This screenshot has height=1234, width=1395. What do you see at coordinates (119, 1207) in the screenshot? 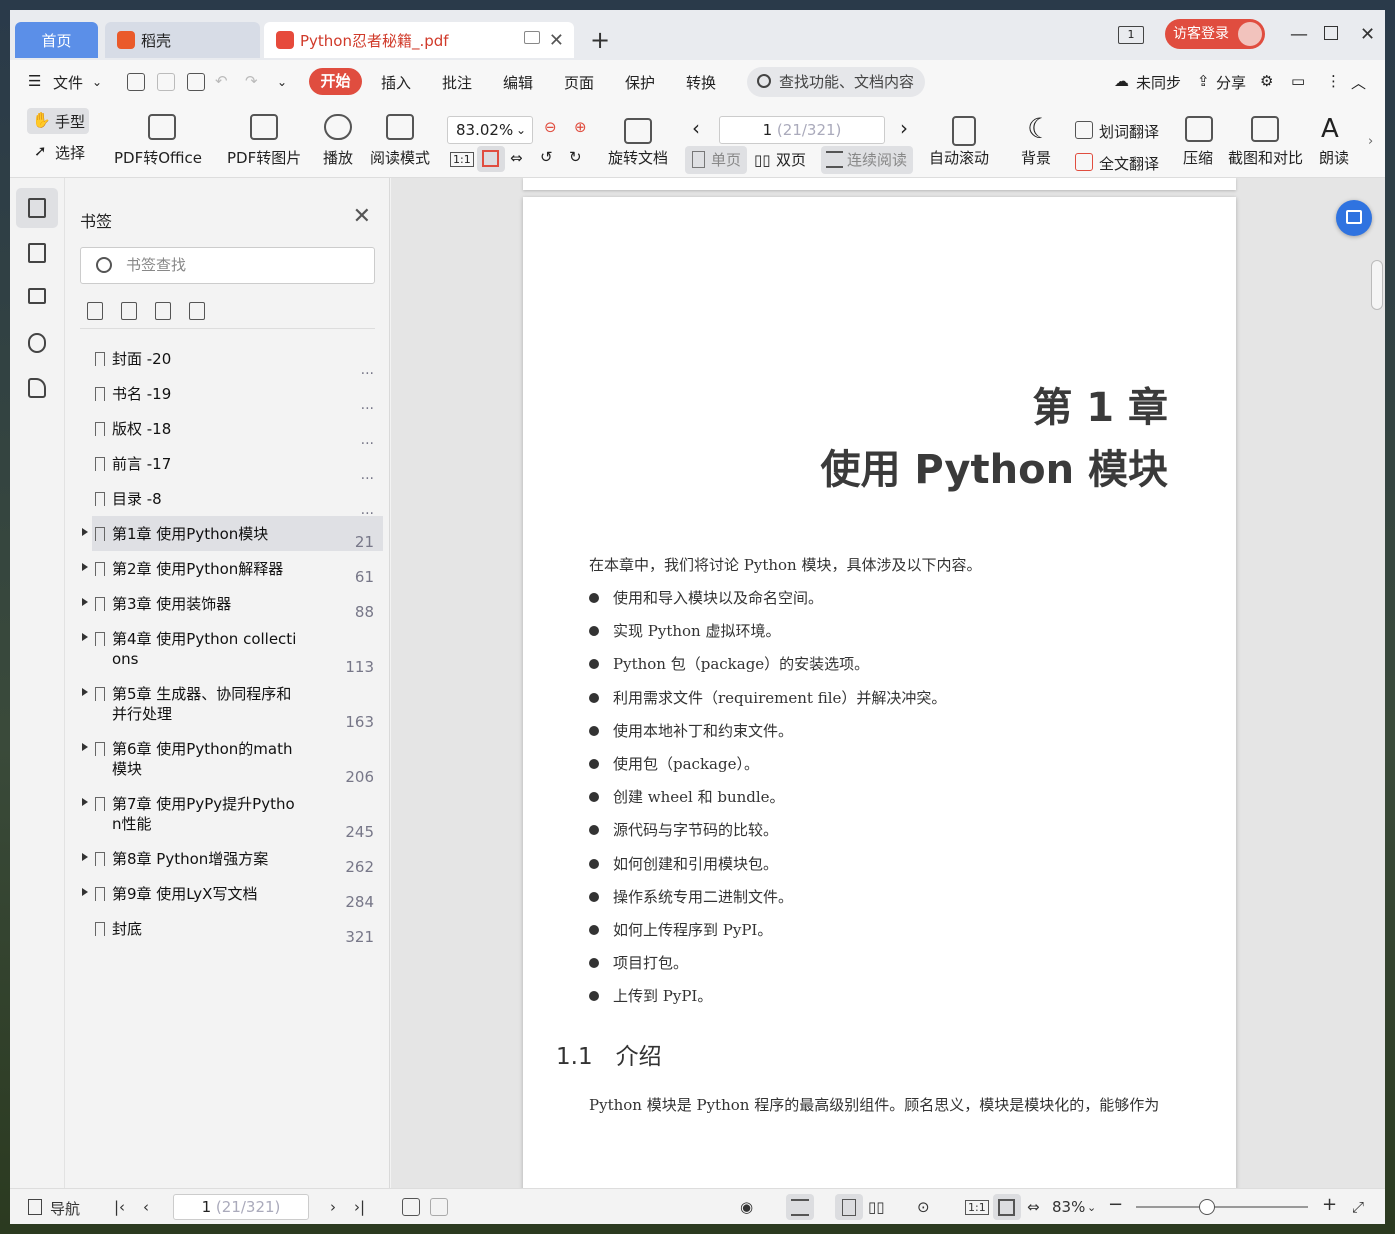
I see `first-page-icon: |‹` at bounding box center [119, 1207].